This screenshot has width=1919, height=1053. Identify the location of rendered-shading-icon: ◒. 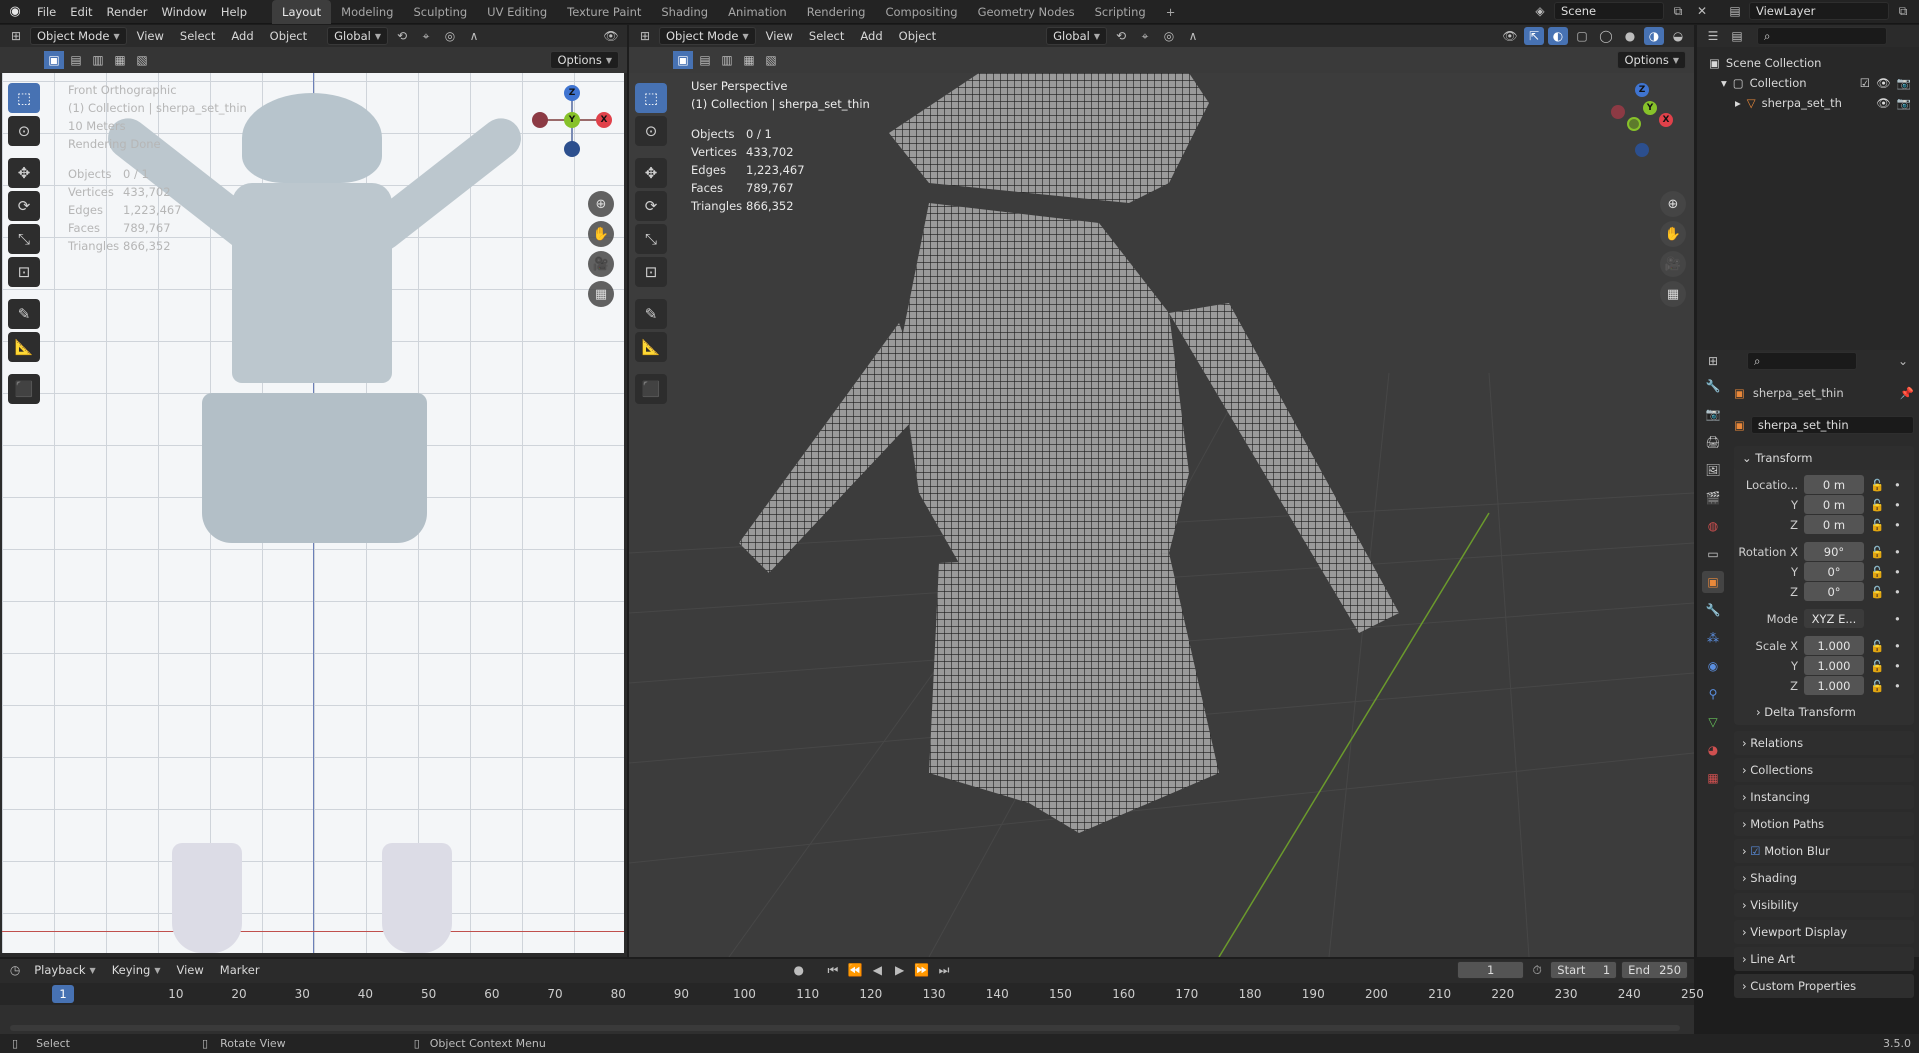
(1678, 36).